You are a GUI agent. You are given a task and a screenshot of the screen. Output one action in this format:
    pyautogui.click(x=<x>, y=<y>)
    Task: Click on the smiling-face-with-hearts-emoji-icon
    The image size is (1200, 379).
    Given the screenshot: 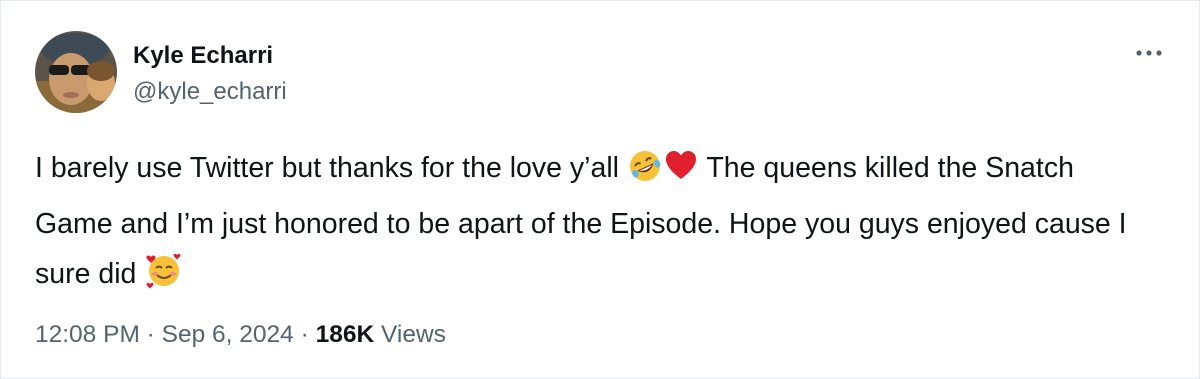 What is the action you would take?
    pyautogui.click(x=164, y=278)
    